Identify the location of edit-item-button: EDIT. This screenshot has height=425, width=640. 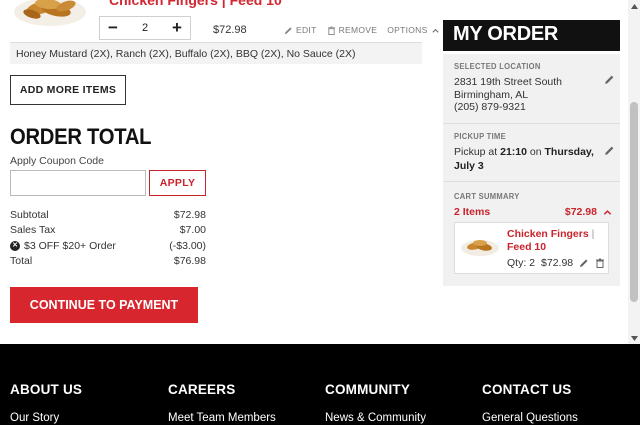
(300, 30).